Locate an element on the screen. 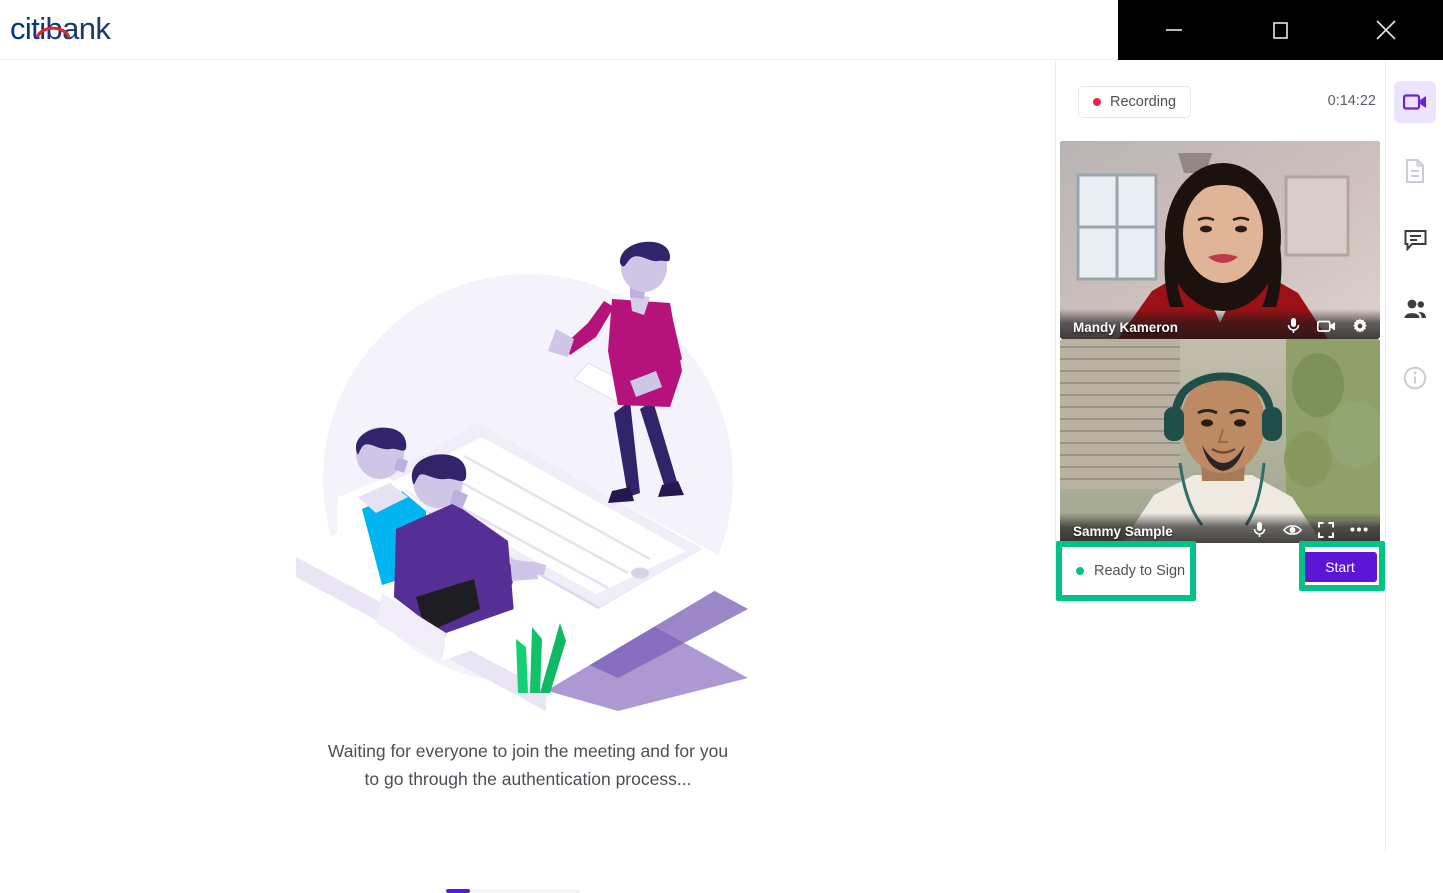  video-tile-2-icons is located at coordinates (1310, 529).